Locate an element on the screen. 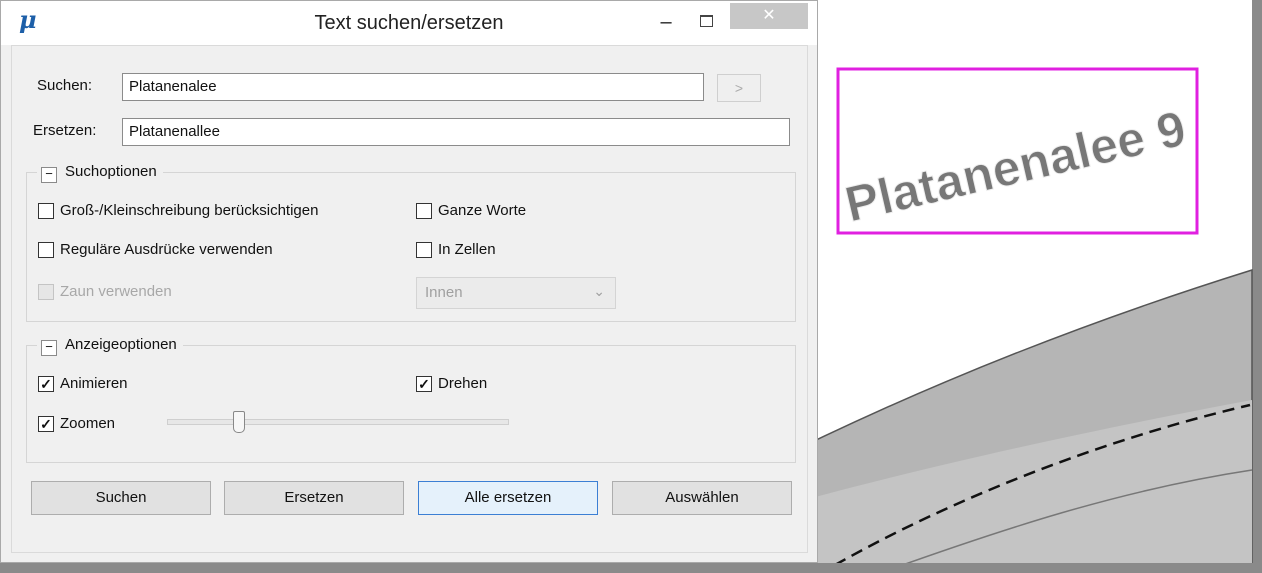 The image size is (1262, 573). in-cells-label: In Zellen is located at coordinates (467, 249).